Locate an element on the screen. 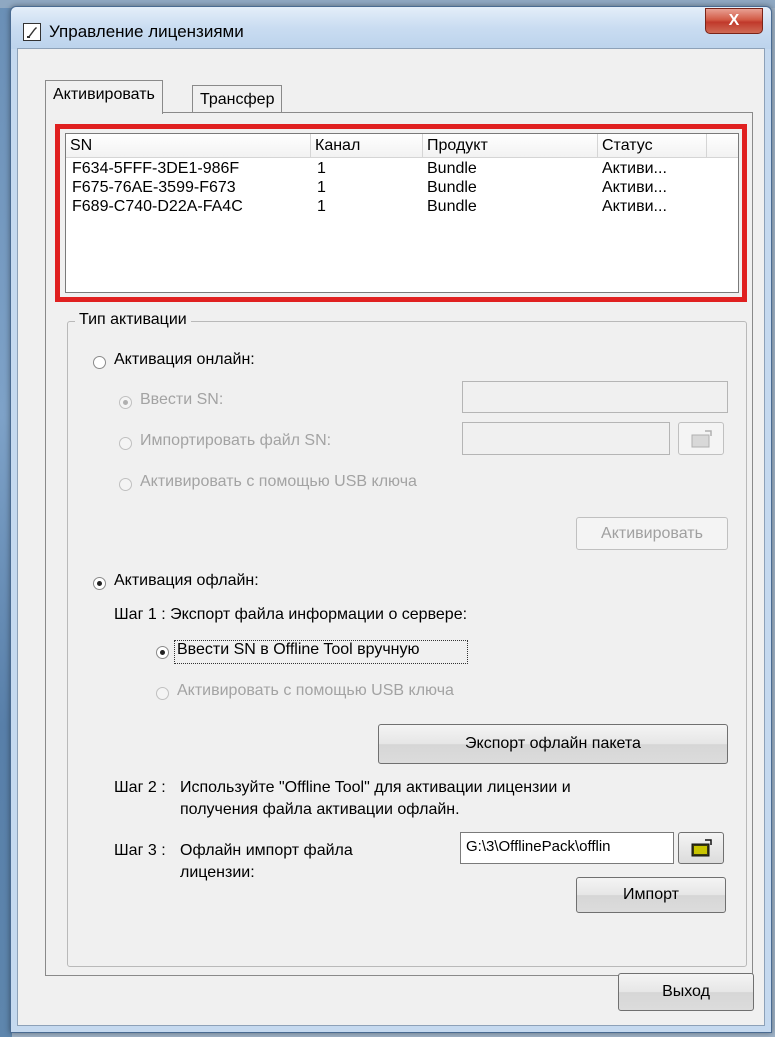  manual-sn-label: Ввести SN в Offline Tool вручную is located at coordinates (298, 650).